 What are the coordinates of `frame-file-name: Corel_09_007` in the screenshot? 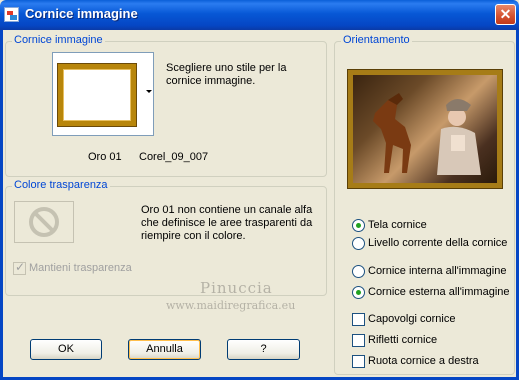 It's located at (174, 157).